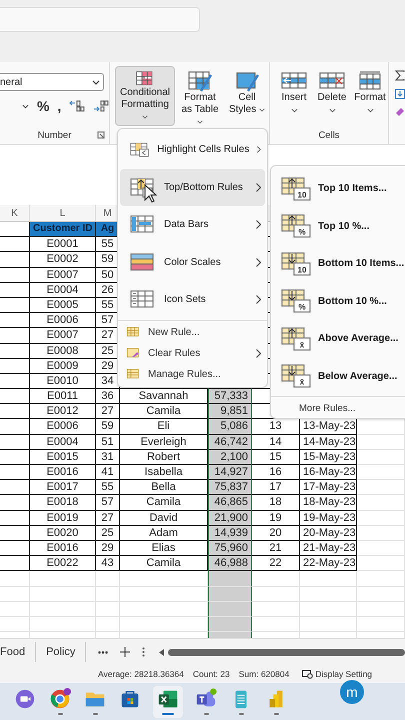 Image resolution: width=405 pixels, height=720 pixels. What do you see at coordinates (63, 213) in the screenshot?
I see `column-header: L` at bounding box center [63, 213].